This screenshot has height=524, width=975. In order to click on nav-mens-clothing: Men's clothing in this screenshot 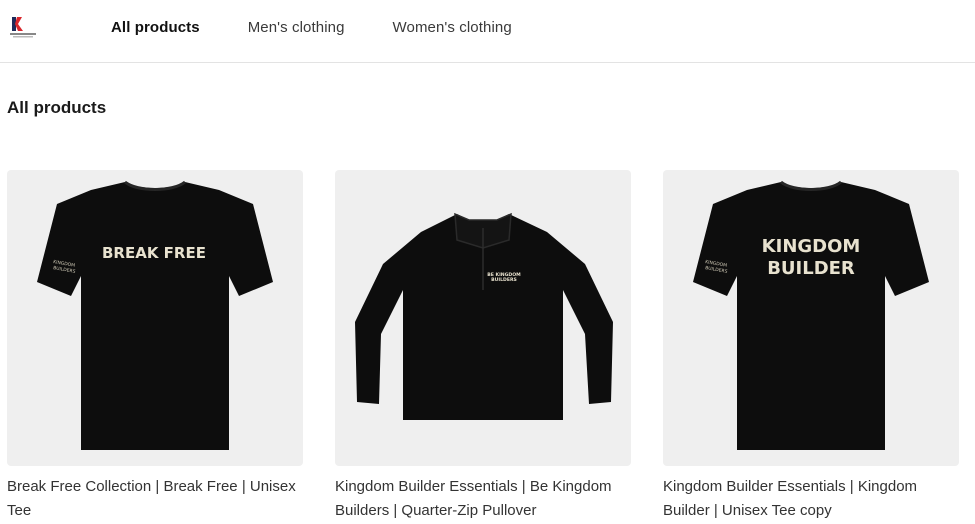, I will do `click(296, 27)`.